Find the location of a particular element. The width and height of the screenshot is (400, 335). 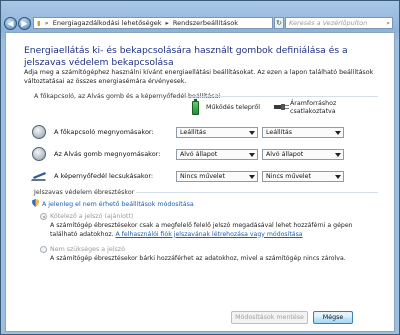

sleep-button-battery-select: Alvó állapot is located at coordinates (217, 154).